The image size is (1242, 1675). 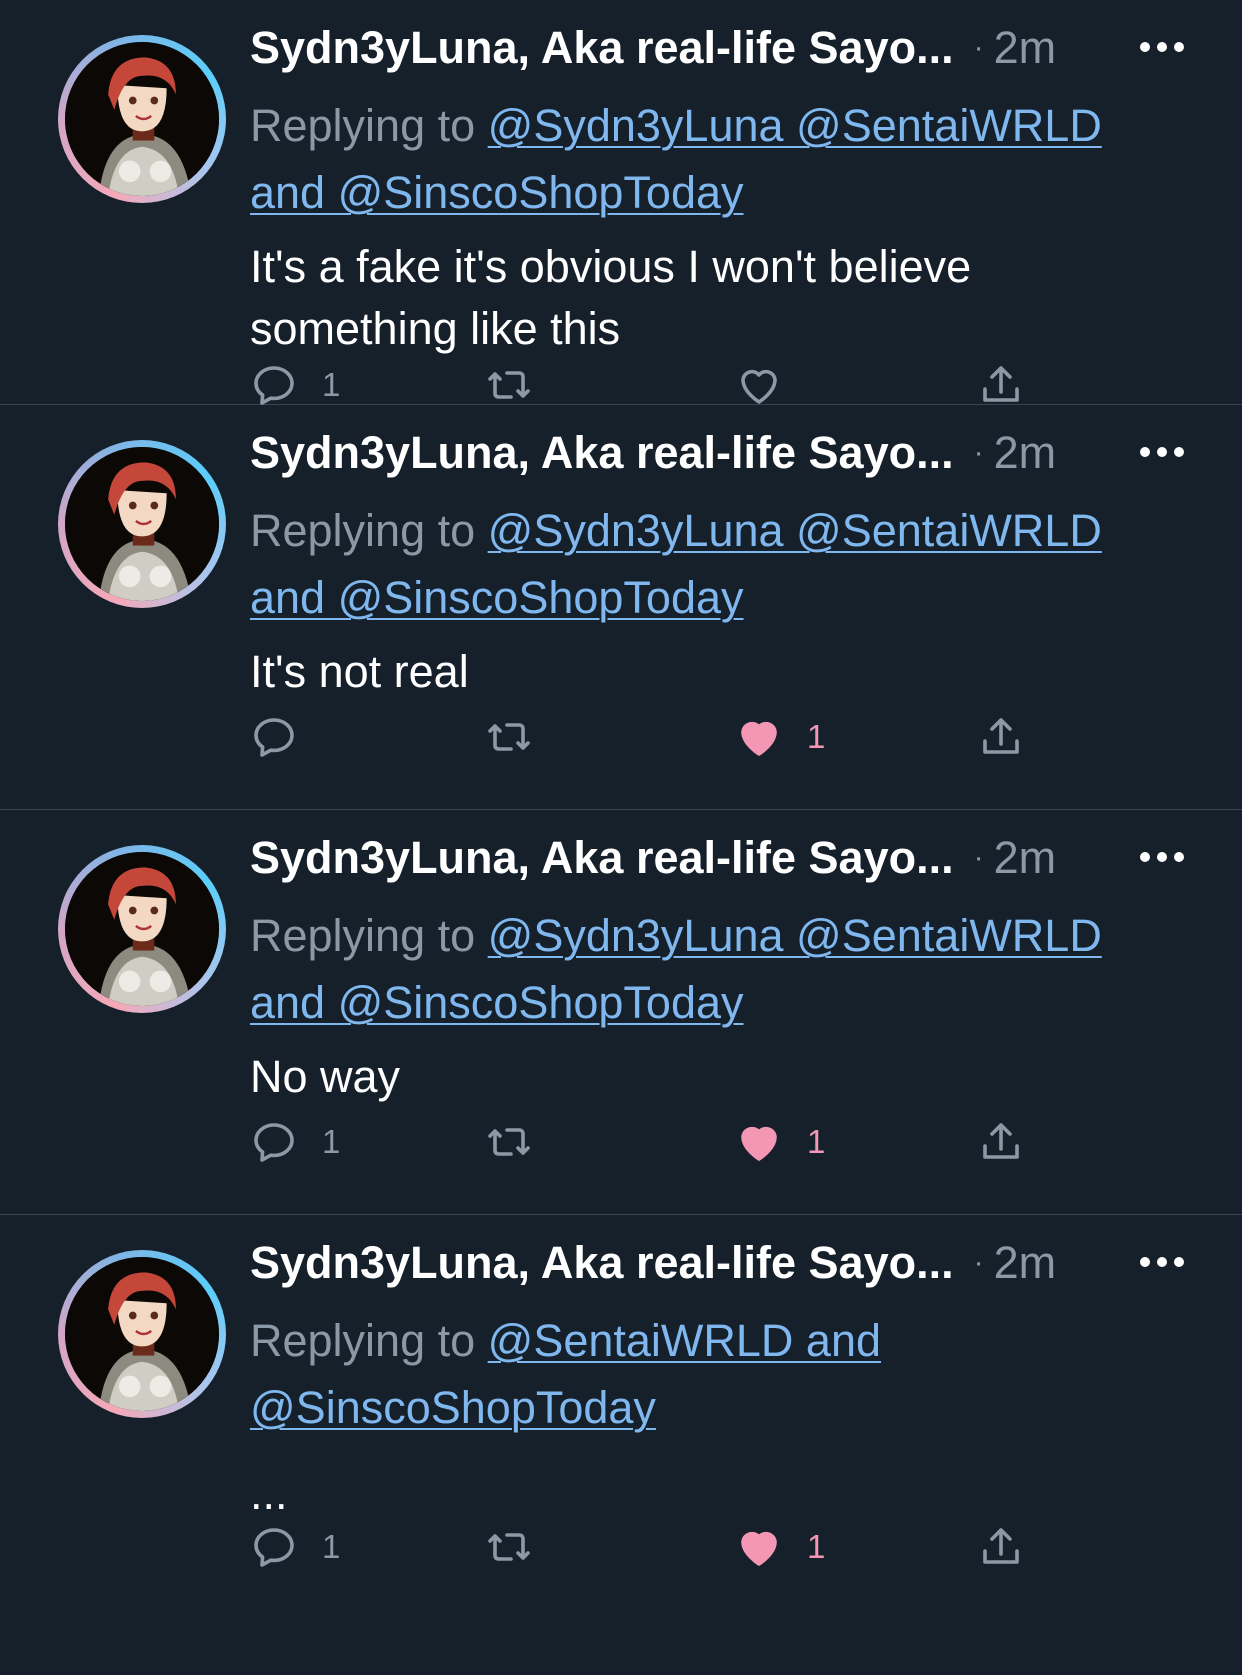 What do you see at coordinates (645, 737) in the screenshot?
I see `action-bar: 1` at bounding box center [645, 737].